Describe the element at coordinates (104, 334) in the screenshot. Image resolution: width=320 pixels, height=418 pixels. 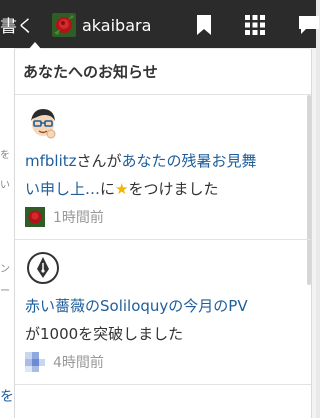
I see `message-text: が1000を突破しました` at that location.